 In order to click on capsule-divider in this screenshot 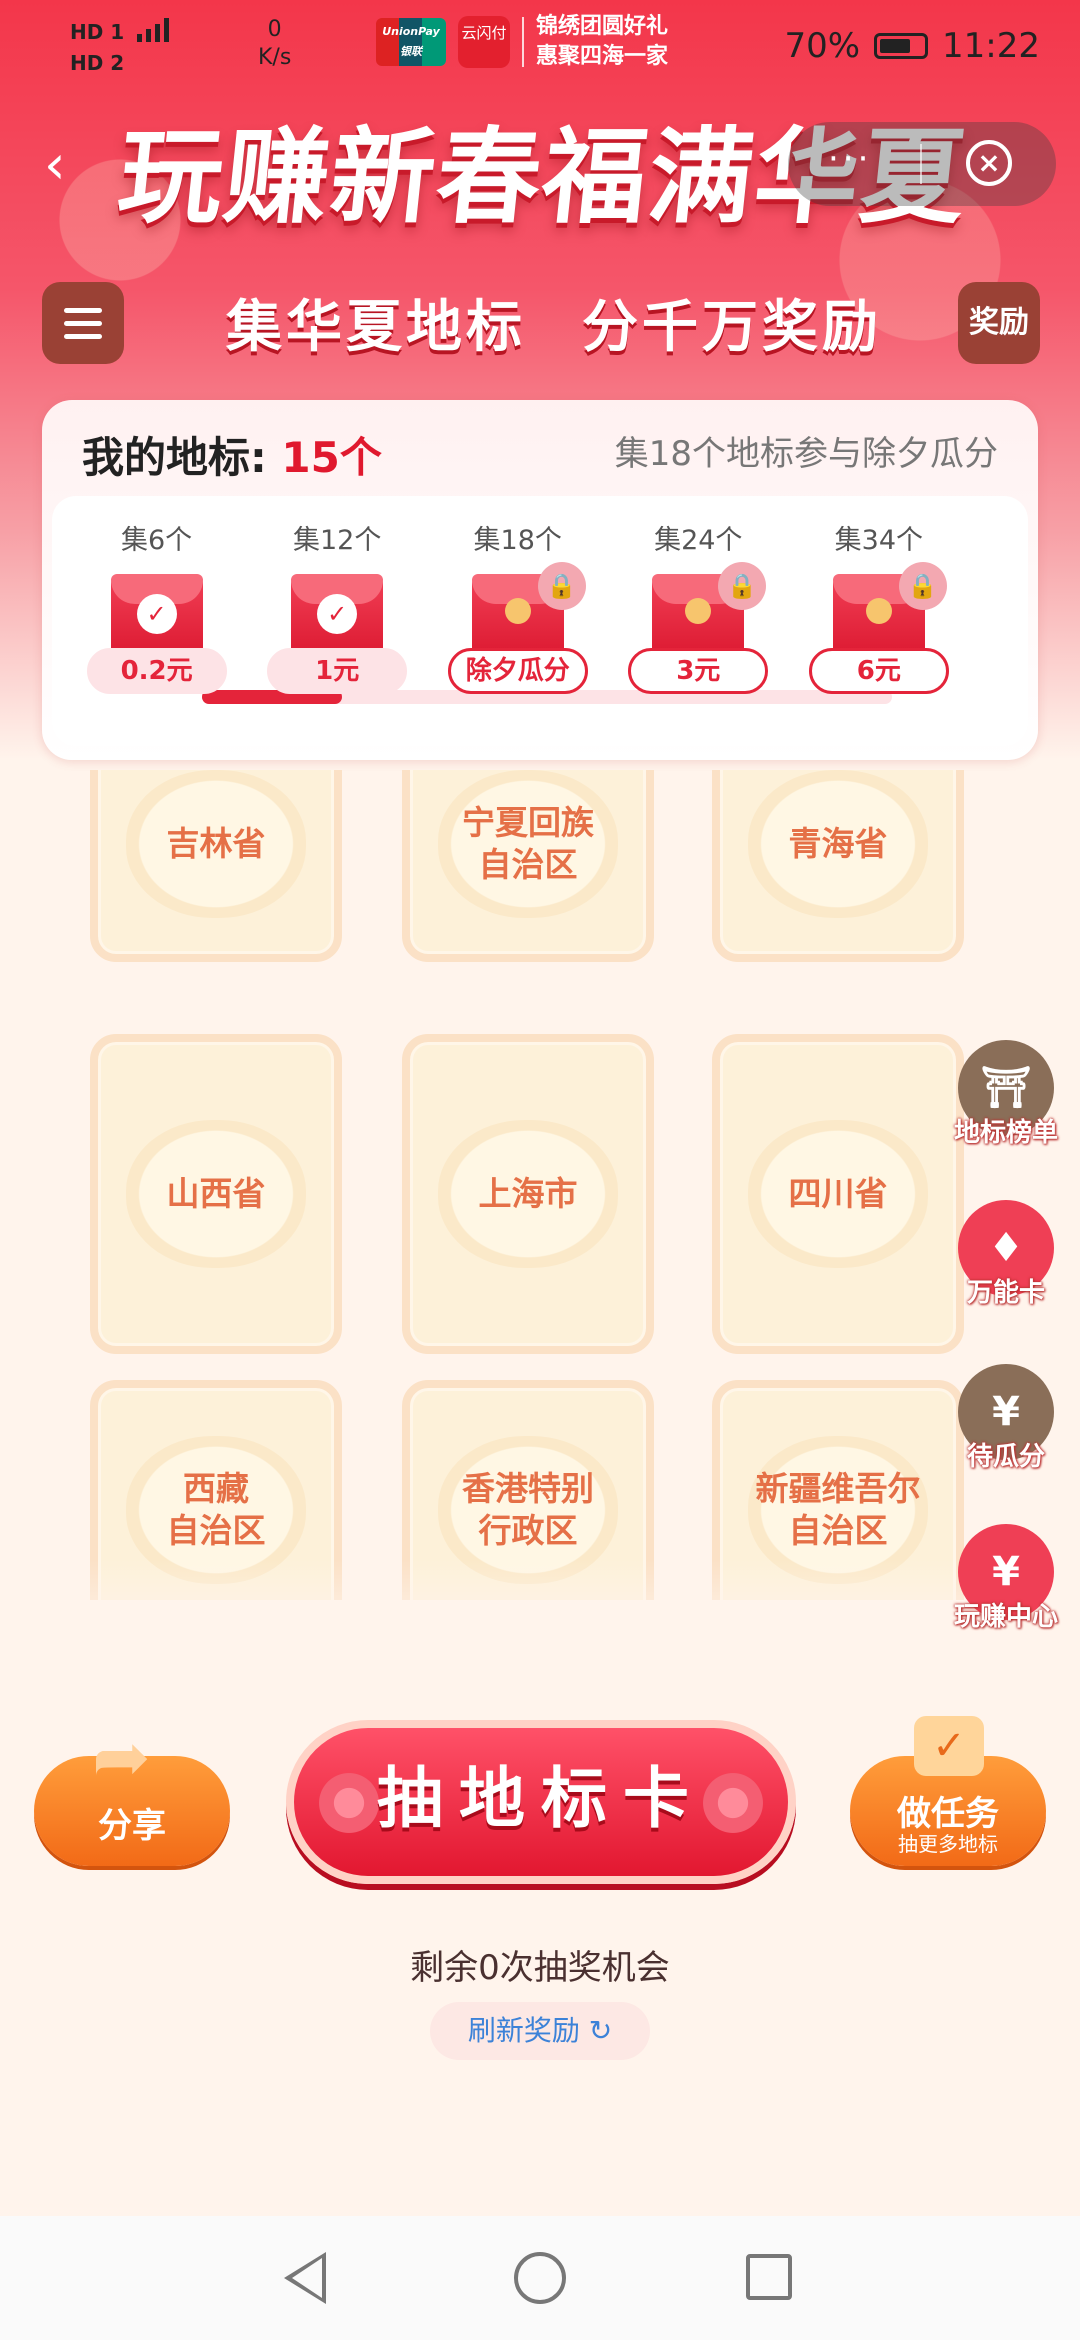, I will do `click(921, 164)`.